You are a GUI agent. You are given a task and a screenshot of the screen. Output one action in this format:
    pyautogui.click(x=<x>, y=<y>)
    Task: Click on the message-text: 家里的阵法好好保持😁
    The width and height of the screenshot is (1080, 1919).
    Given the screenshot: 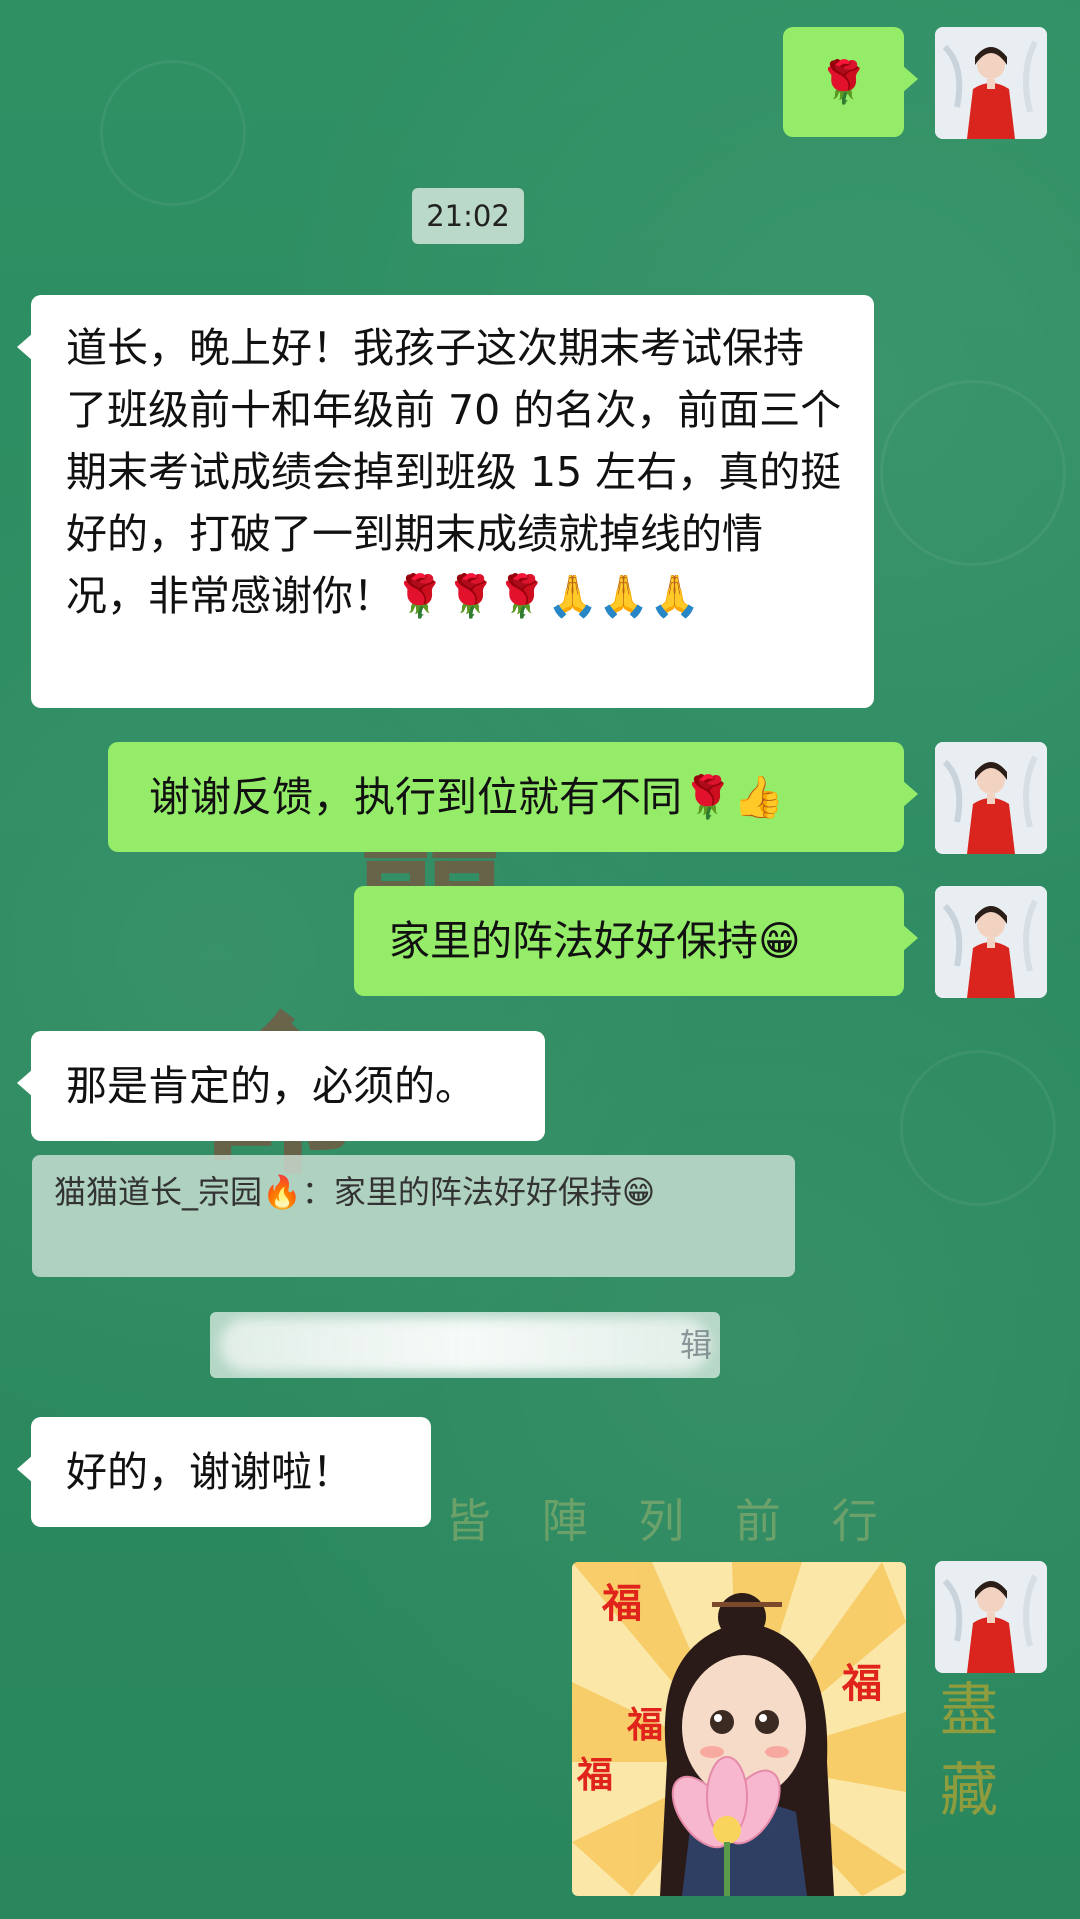 What is the action you would take?
    pyautogui.click(x=595, y=941)
    